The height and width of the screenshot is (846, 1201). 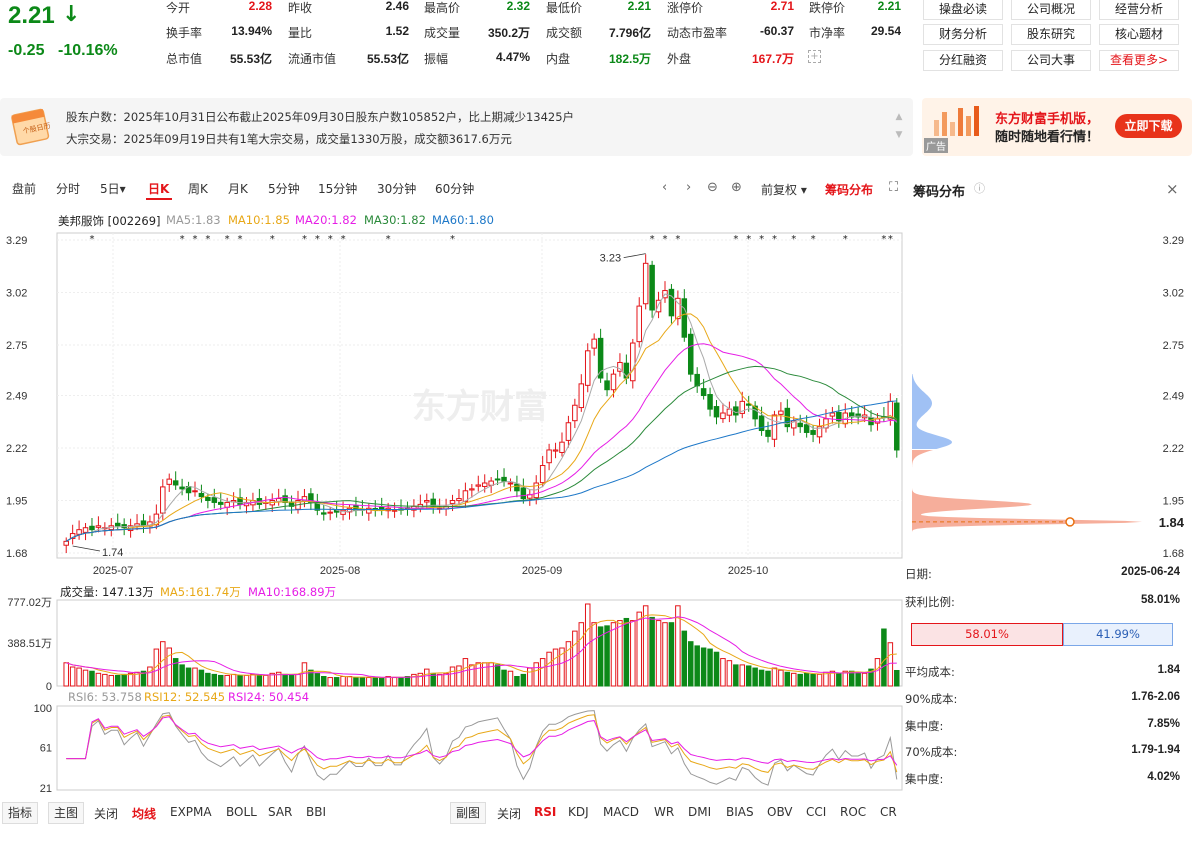 I want to click on event-marker-13: *, so click(x=652, y=239).